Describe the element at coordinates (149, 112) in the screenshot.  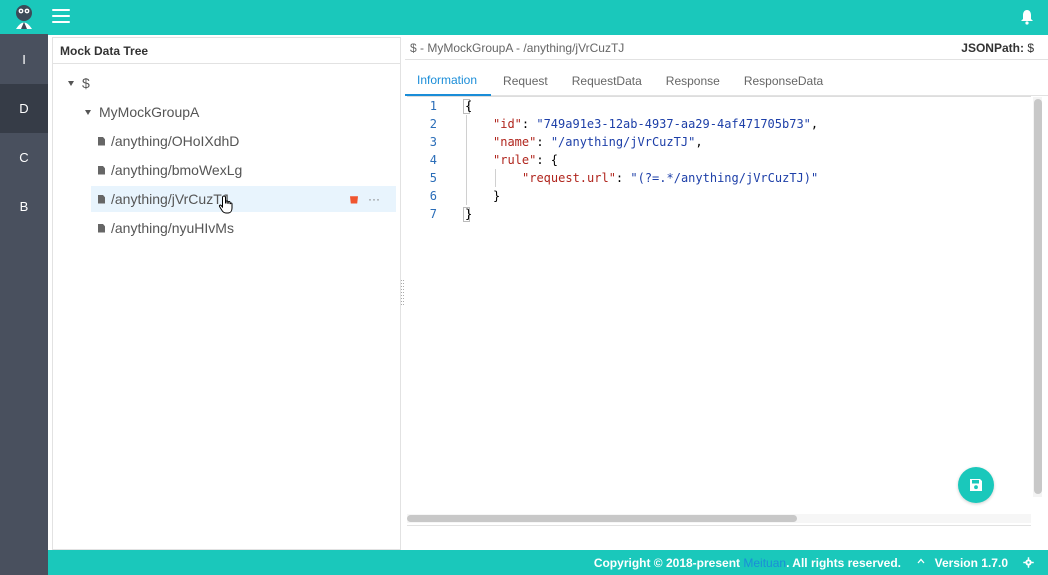
I see `tree-node-label: MyMockGroupA` at that location.